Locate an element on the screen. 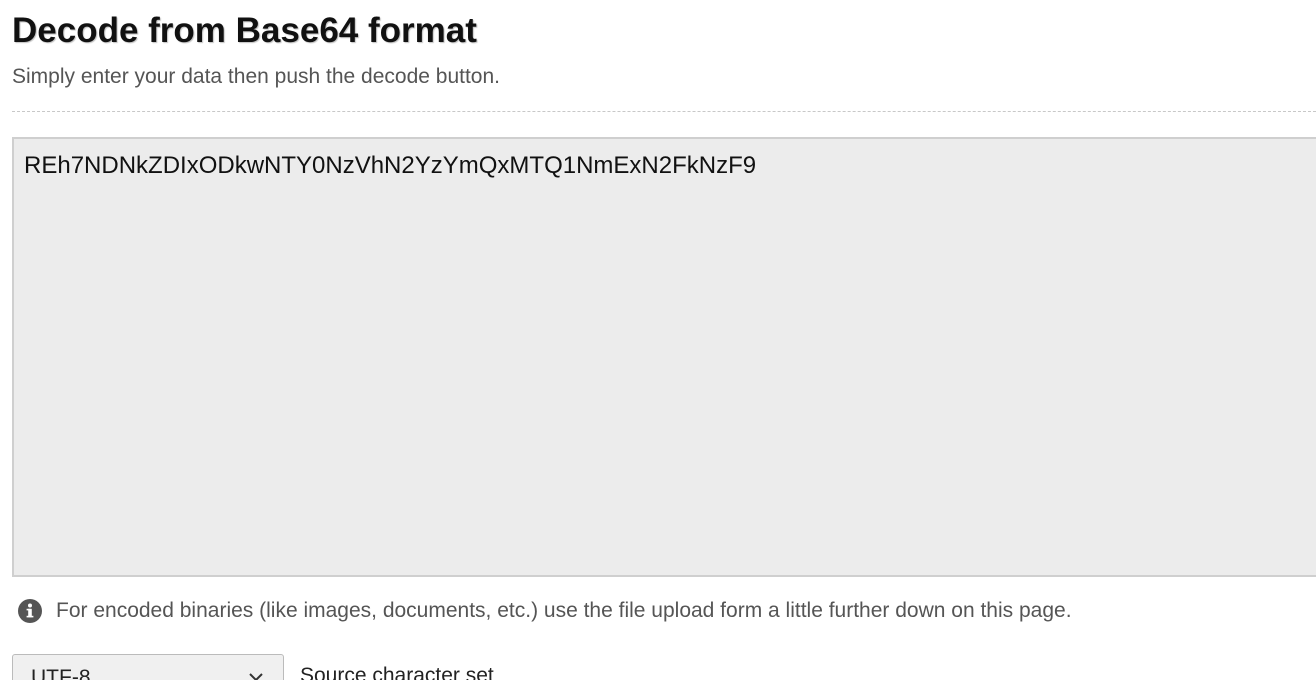 This screenshot has width=1316, height=680. charset-select: UTF-8 is located at coordinates (148, 667).